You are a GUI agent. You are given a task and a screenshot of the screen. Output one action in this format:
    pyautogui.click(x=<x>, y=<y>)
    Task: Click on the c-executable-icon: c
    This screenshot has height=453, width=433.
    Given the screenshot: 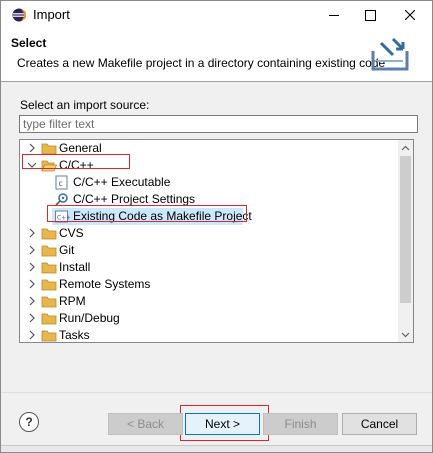 What is the action you would take?
    pyautogui.click(x=61, y=182)
    